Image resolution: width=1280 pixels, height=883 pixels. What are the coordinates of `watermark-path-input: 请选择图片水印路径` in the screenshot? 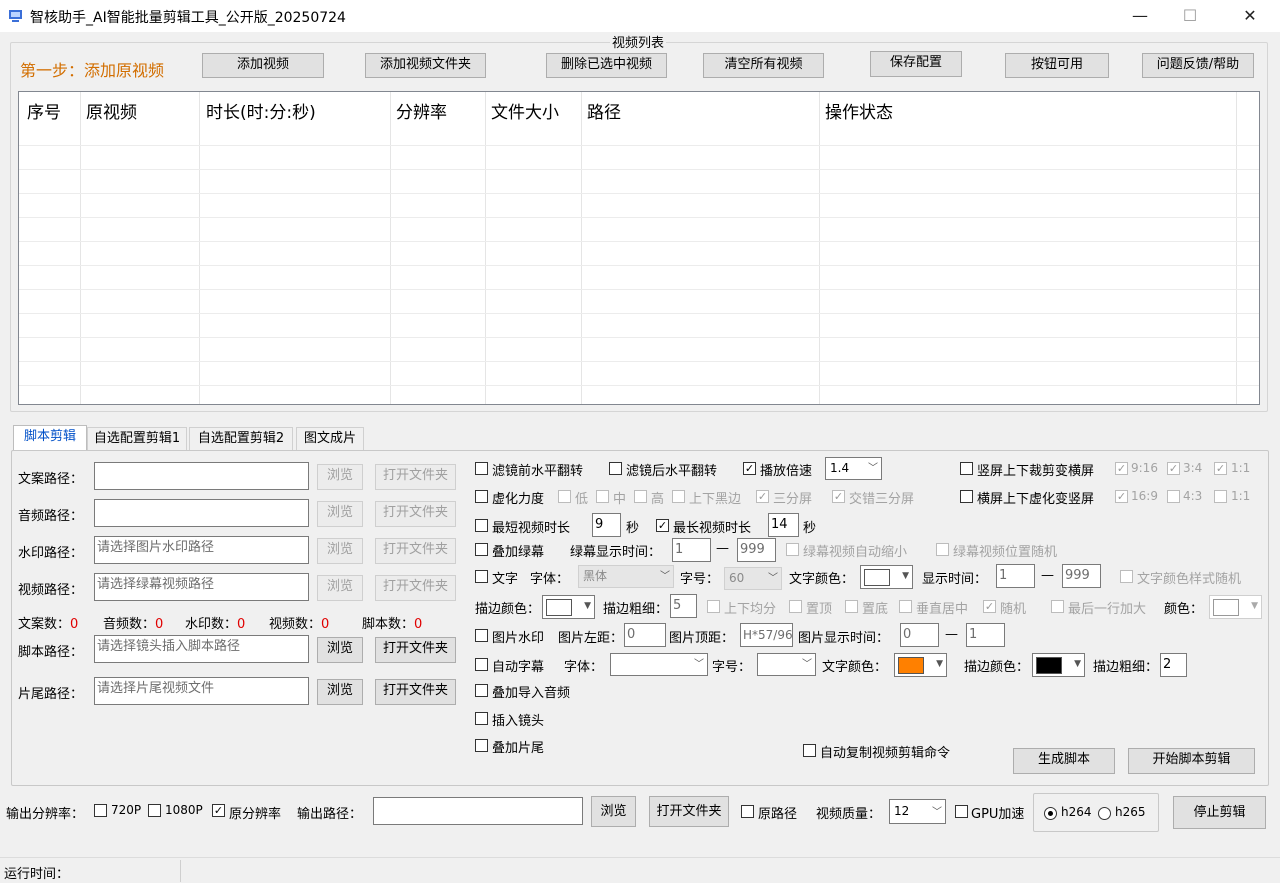 It's located at (201, 550).